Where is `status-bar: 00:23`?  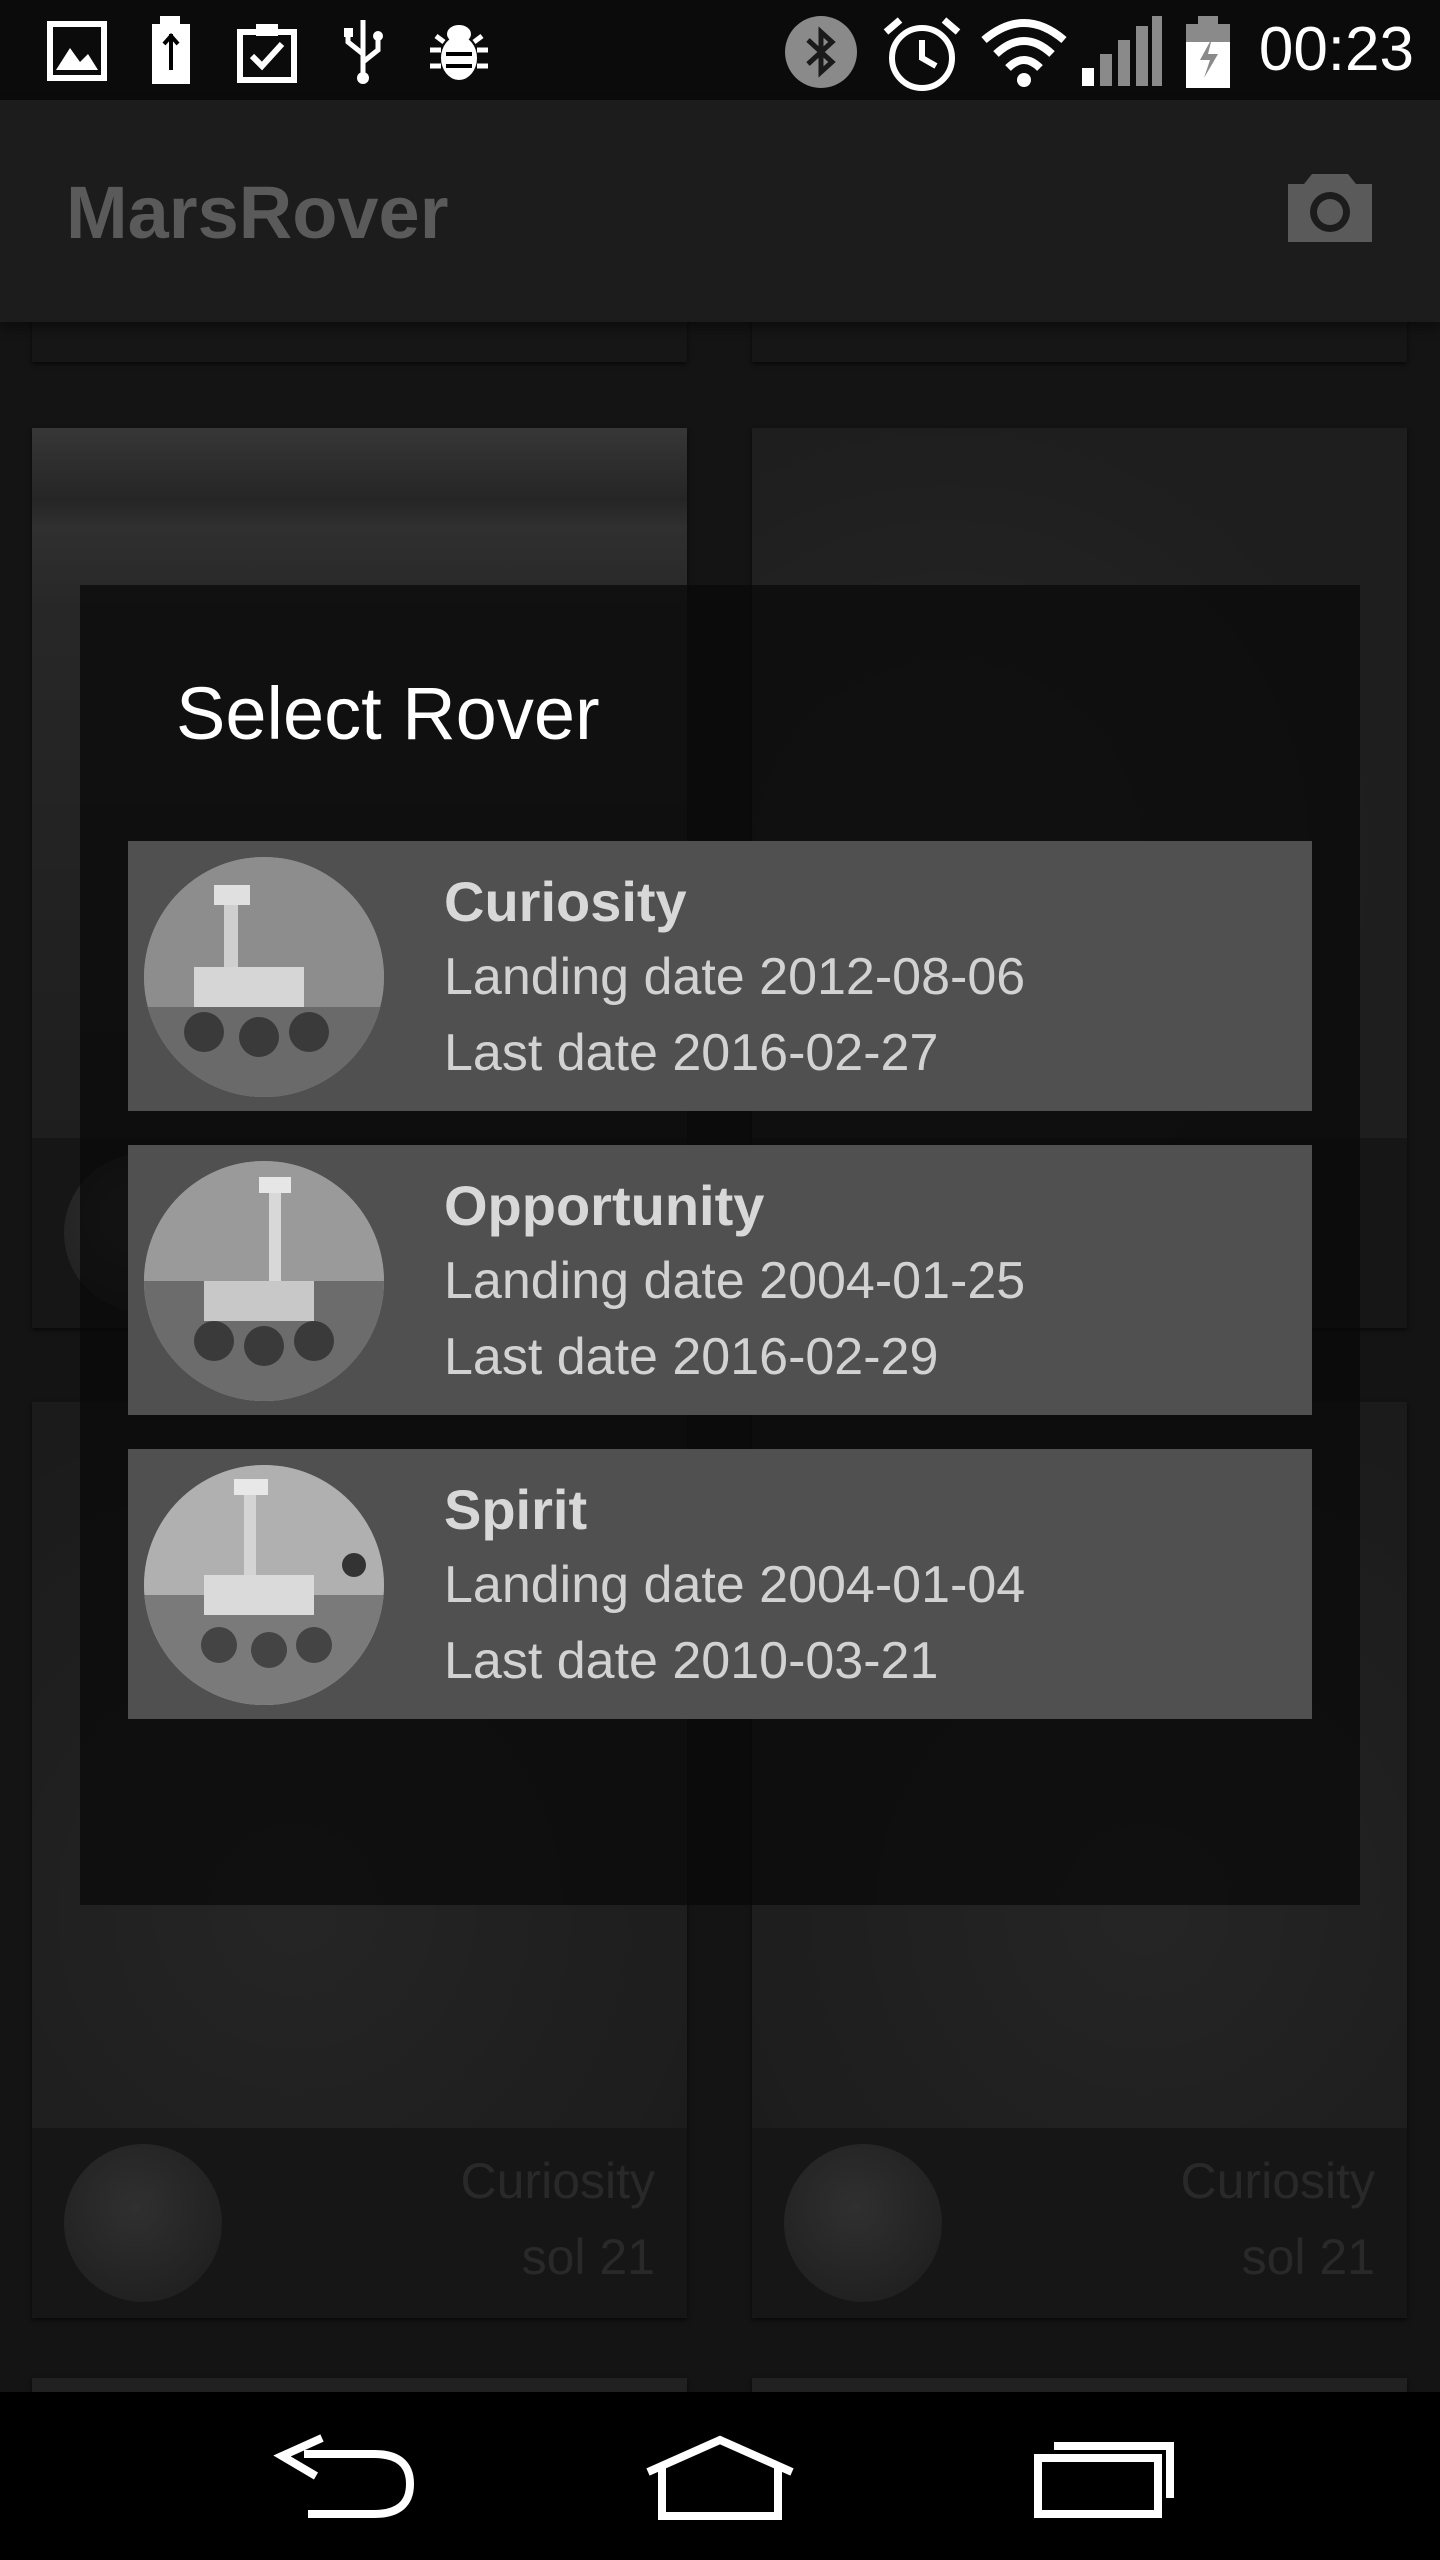
status-bar: 00:23 is located at coordinates (720, 50).